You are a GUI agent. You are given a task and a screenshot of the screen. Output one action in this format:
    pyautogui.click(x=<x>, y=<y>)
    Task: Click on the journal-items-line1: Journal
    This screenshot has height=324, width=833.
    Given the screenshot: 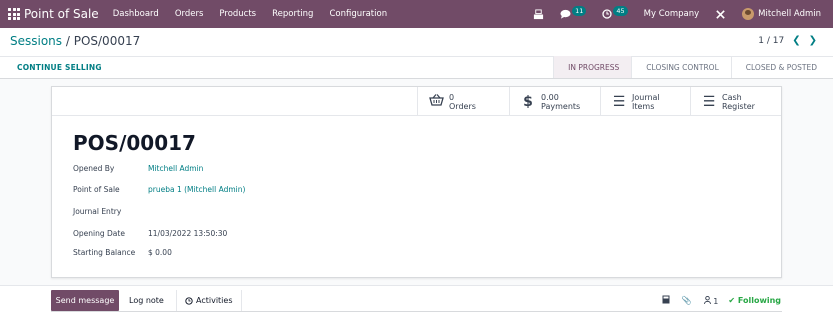 What is the action you would take?
    pyautogui.click(x=646, y=97)
    